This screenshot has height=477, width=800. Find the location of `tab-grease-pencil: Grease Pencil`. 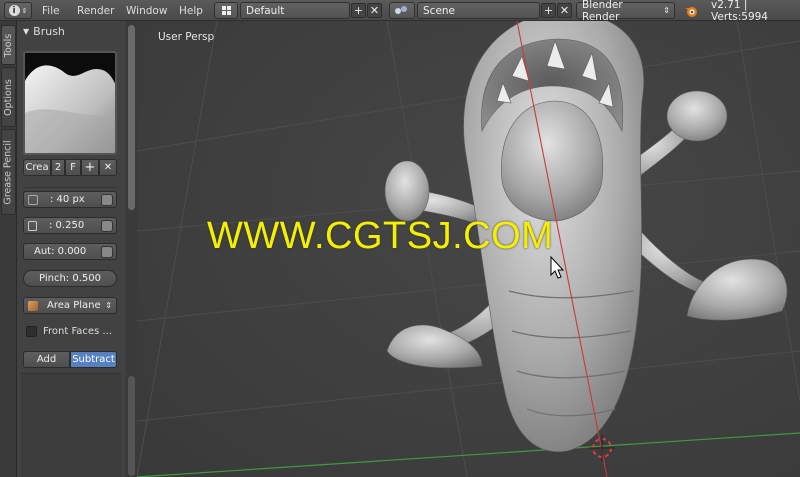

tab-grease-pencil: Grease Pencil is located at coordinates (8, 172).